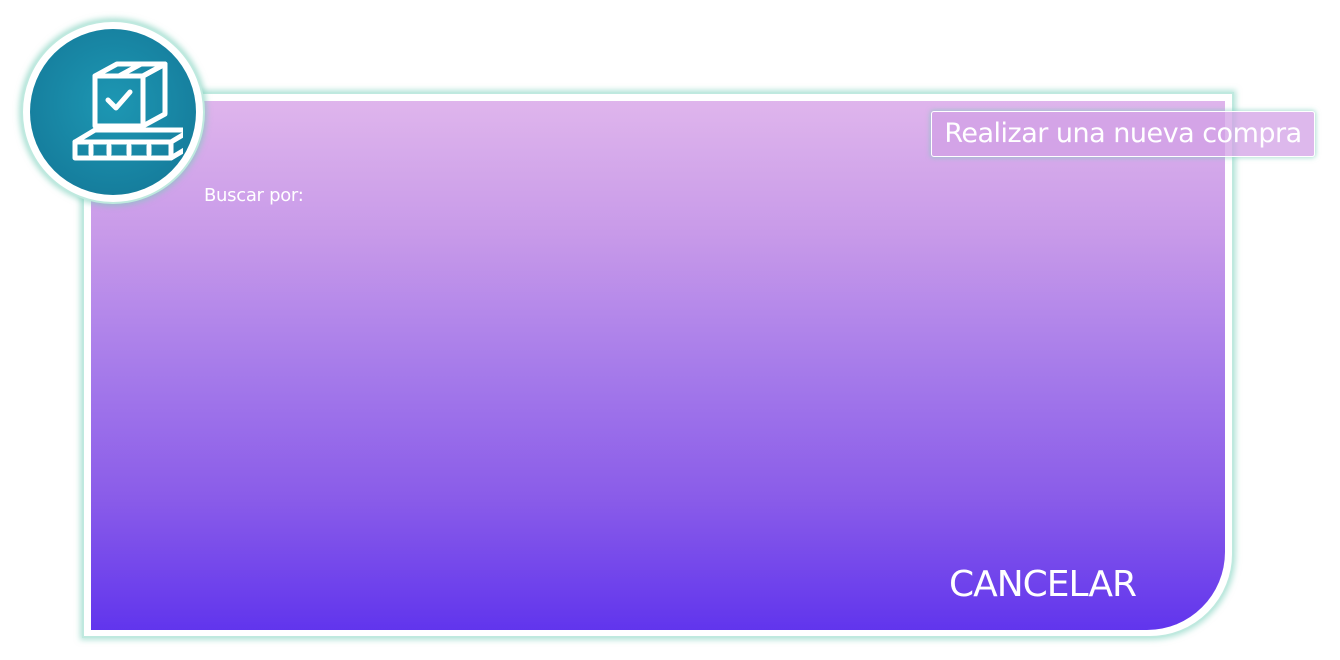 Image resolution: width=1340 pixels, height=660 pixels. What do you see at coordinates (1123, 134) in the screenshot?
I see `new-purchase-button: Realizar una nueva compra` at bounding box center [1123, 134].